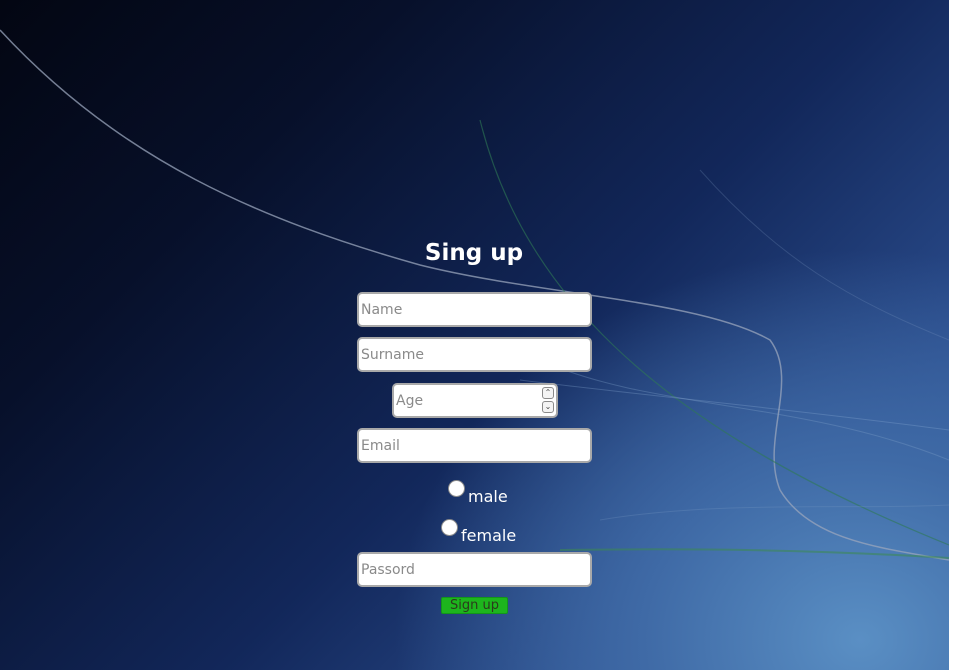 This screenshot has width=959, height=670. I want to click on age-field: ⌃ ⌄, so click(475, 400).